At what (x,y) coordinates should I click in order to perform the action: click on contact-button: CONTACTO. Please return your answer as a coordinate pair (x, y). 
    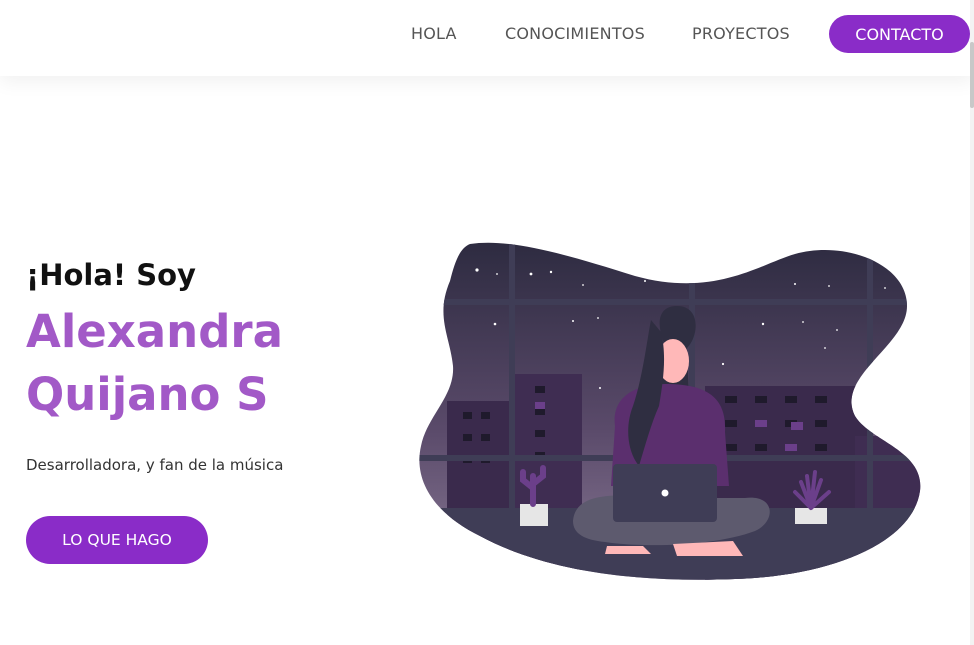
    Looking at the image, I should click on (899, 34).